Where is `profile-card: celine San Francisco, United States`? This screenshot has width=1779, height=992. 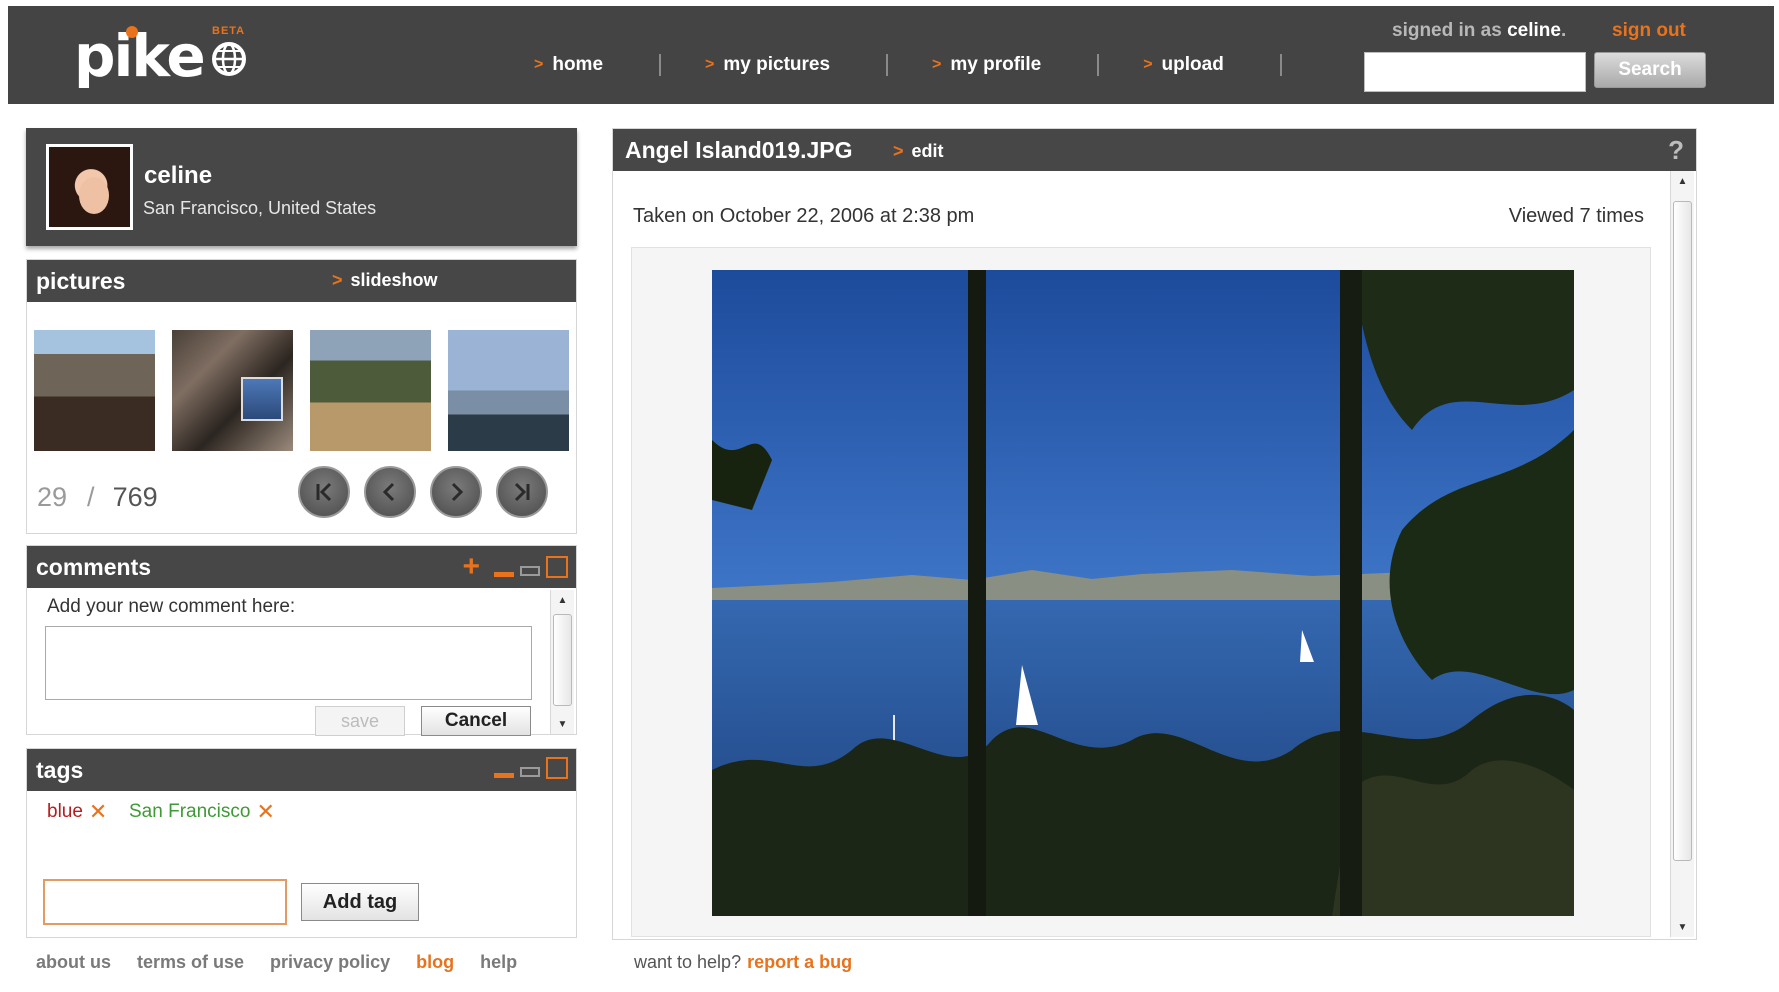
profile-card: celine San Francisco, United States is located at coordinates (301, 187).